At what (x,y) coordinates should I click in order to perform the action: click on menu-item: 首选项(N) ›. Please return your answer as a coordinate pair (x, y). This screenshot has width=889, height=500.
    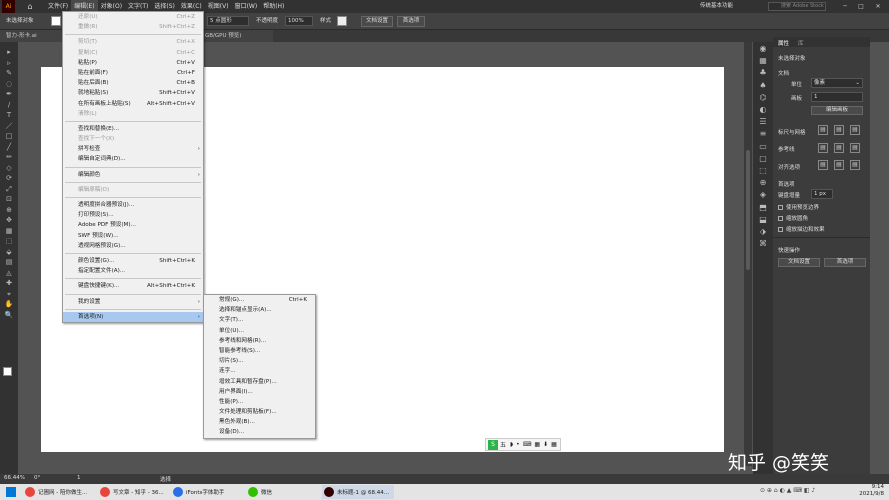
    Looking at the image, I should click on (133, 316).